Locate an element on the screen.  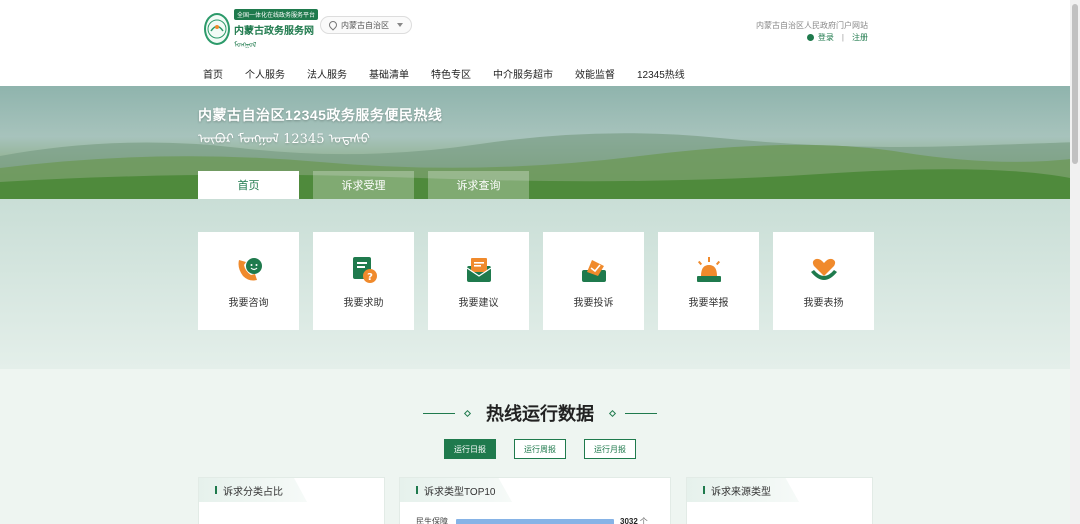
scrollbar-thumb is located at coordinates (1075, 84).